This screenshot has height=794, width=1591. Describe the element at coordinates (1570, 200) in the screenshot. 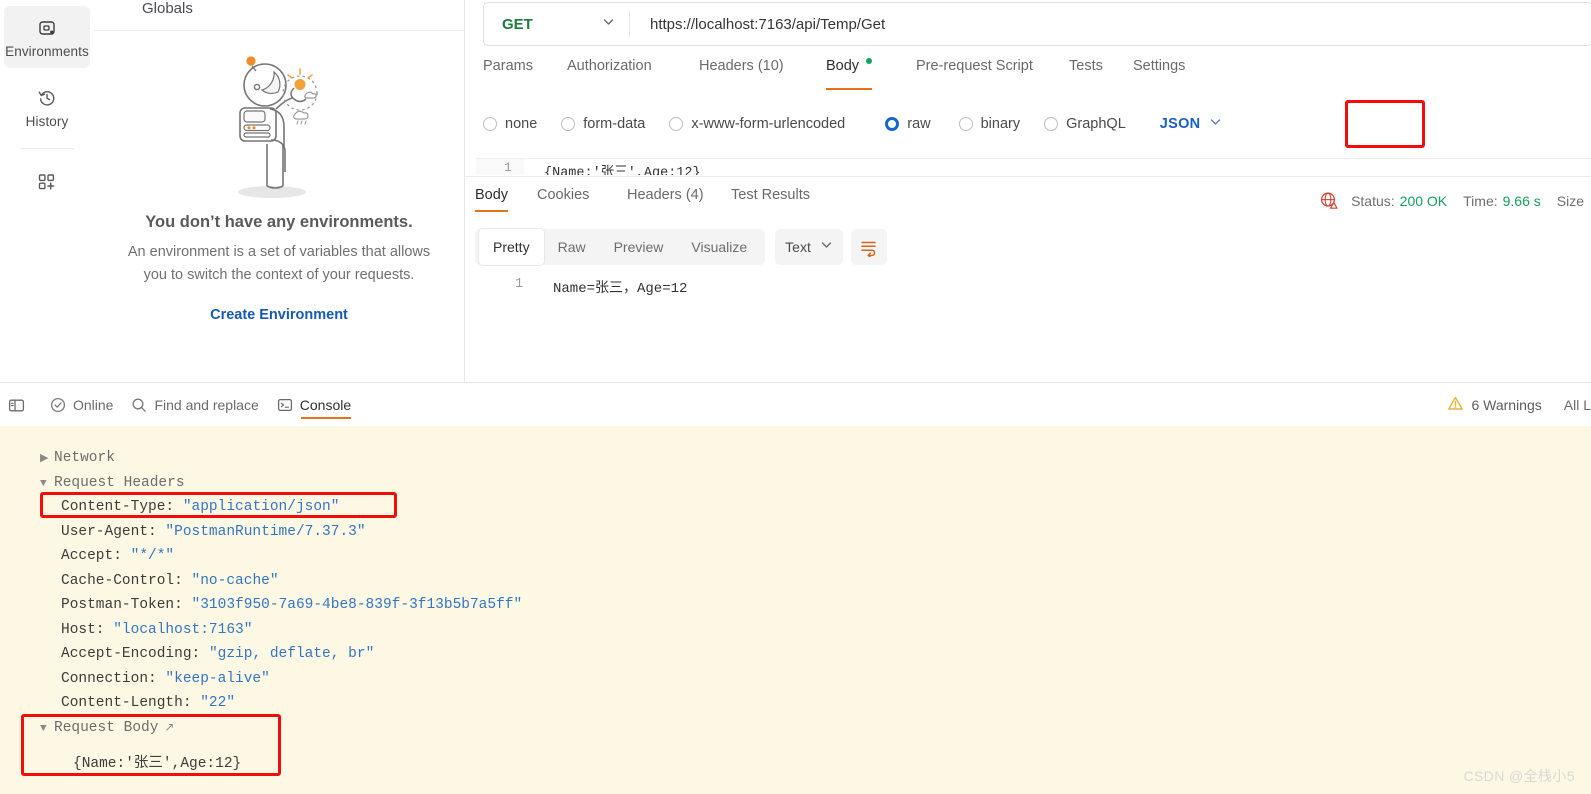

I see `size-key: Size` at that location.